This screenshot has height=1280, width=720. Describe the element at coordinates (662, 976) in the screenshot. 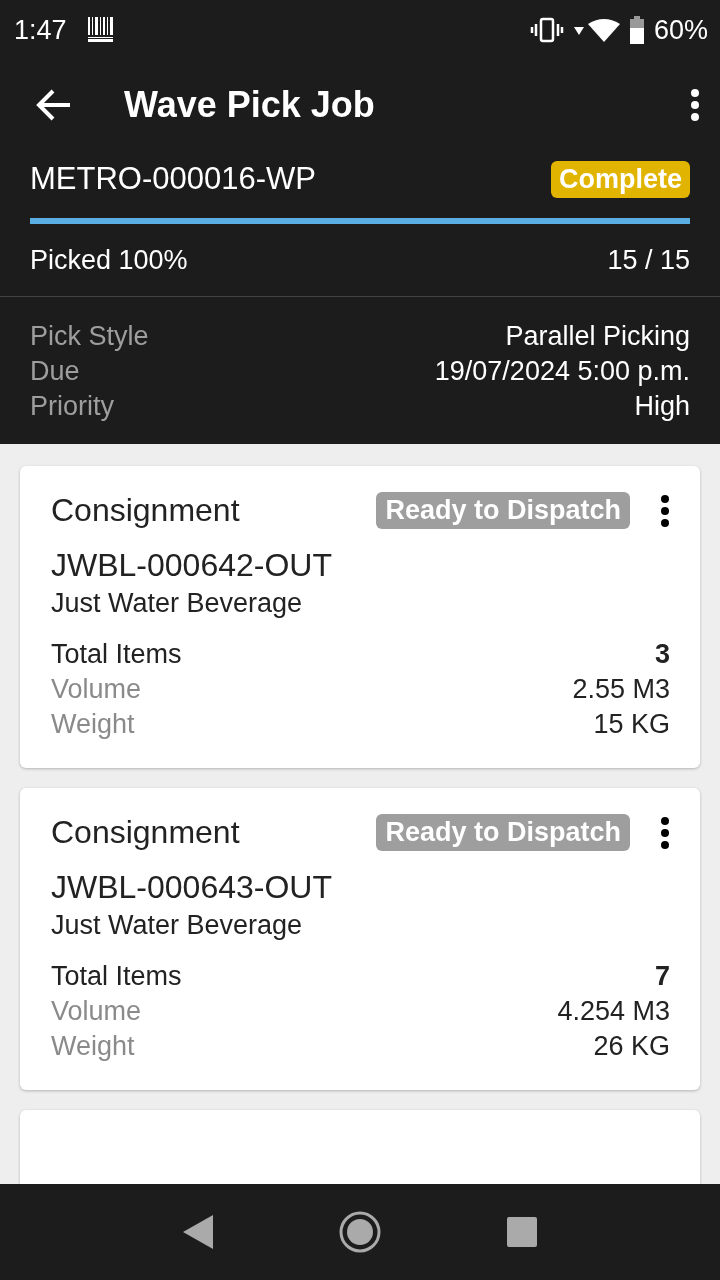

I see `row-value: 7` at that location.